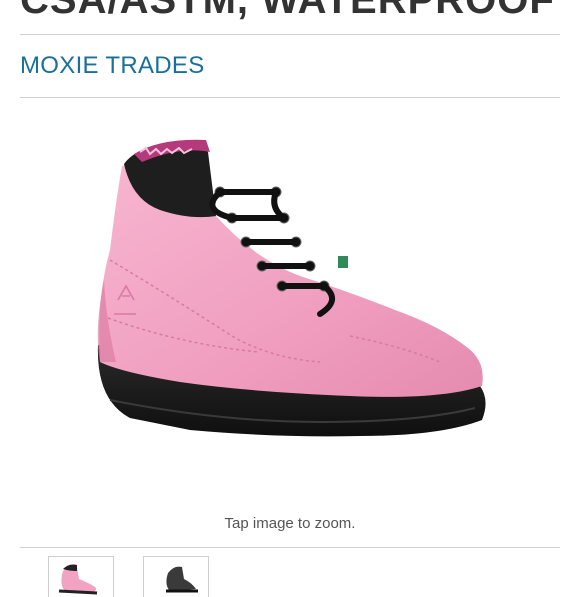 The image size is (580, 597). Describe the element at coordinates (78, 579) in the screenshot. I see `pink-boot-thumbnail-icon` at that location.